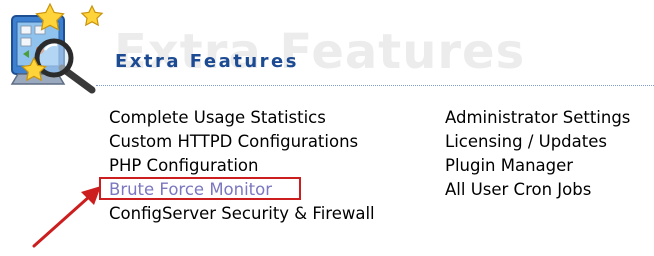 This screenshot has height=256, width=654. I want to click on extra-features-icon, so click(57, 48).